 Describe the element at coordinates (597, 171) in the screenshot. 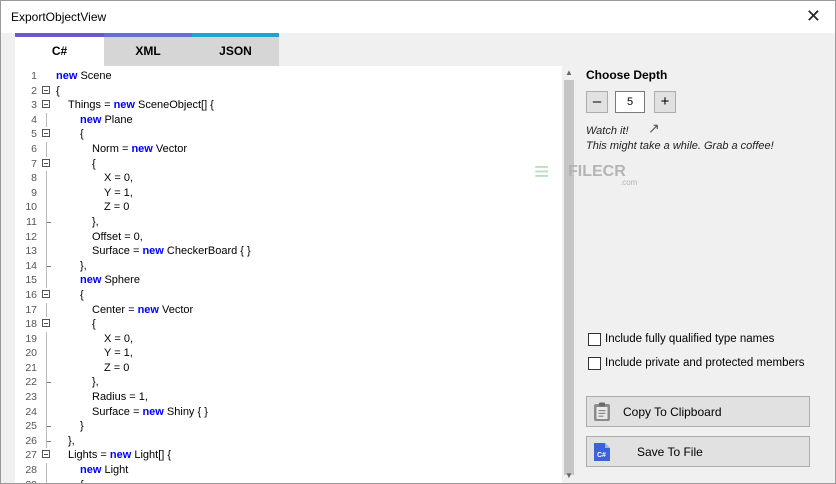

I see `watermark-text: FILECR` at that location.